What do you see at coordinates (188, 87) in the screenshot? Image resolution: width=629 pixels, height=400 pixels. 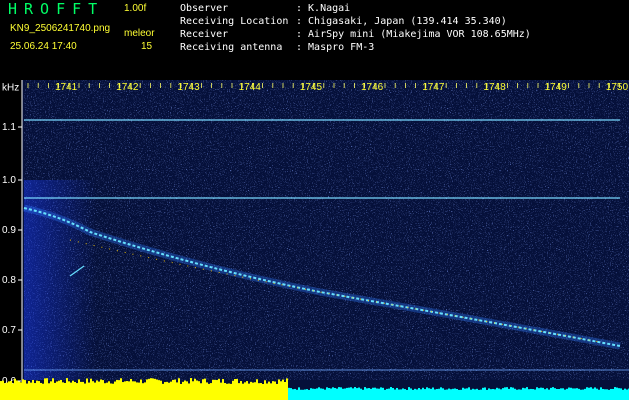 I see `time-tick-label: 1743` at bounding box center [188, 87].